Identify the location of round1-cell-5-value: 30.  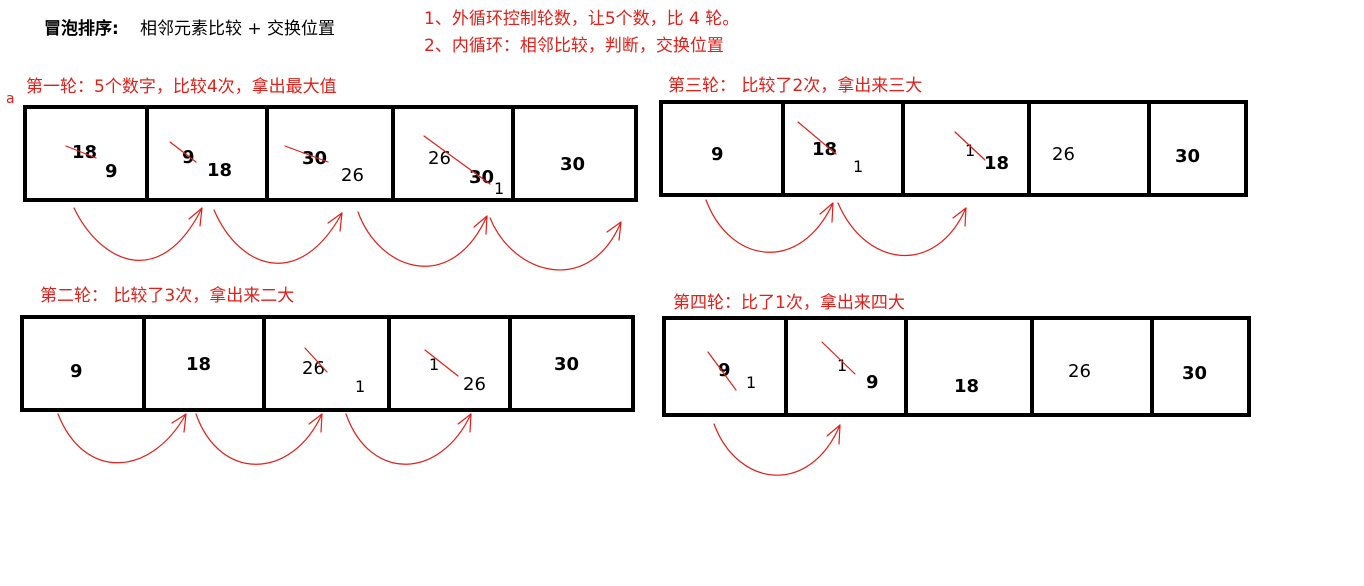
(573, 164).